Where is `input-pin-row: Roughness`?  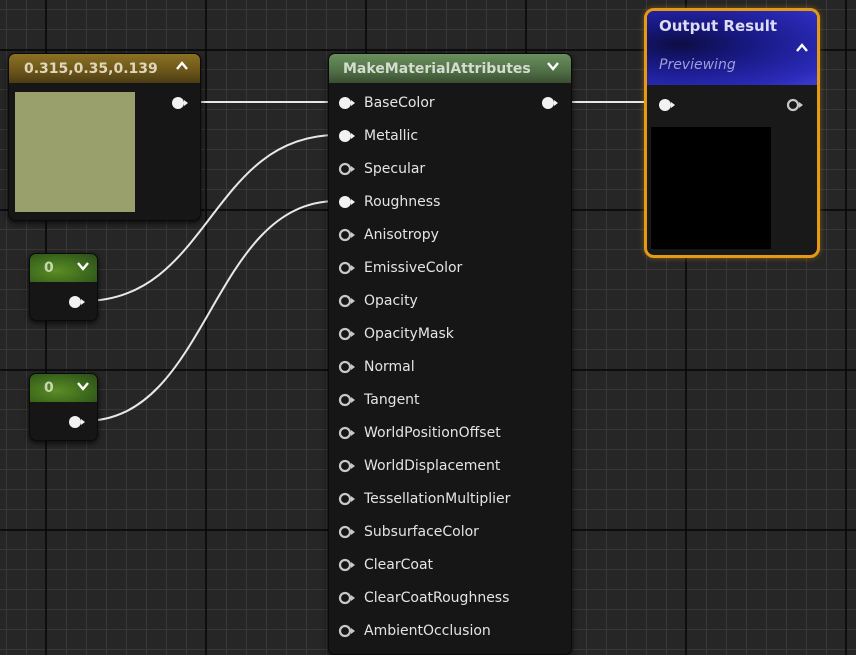
input-pin-row: Roughness is located at coordinates (449, 202).